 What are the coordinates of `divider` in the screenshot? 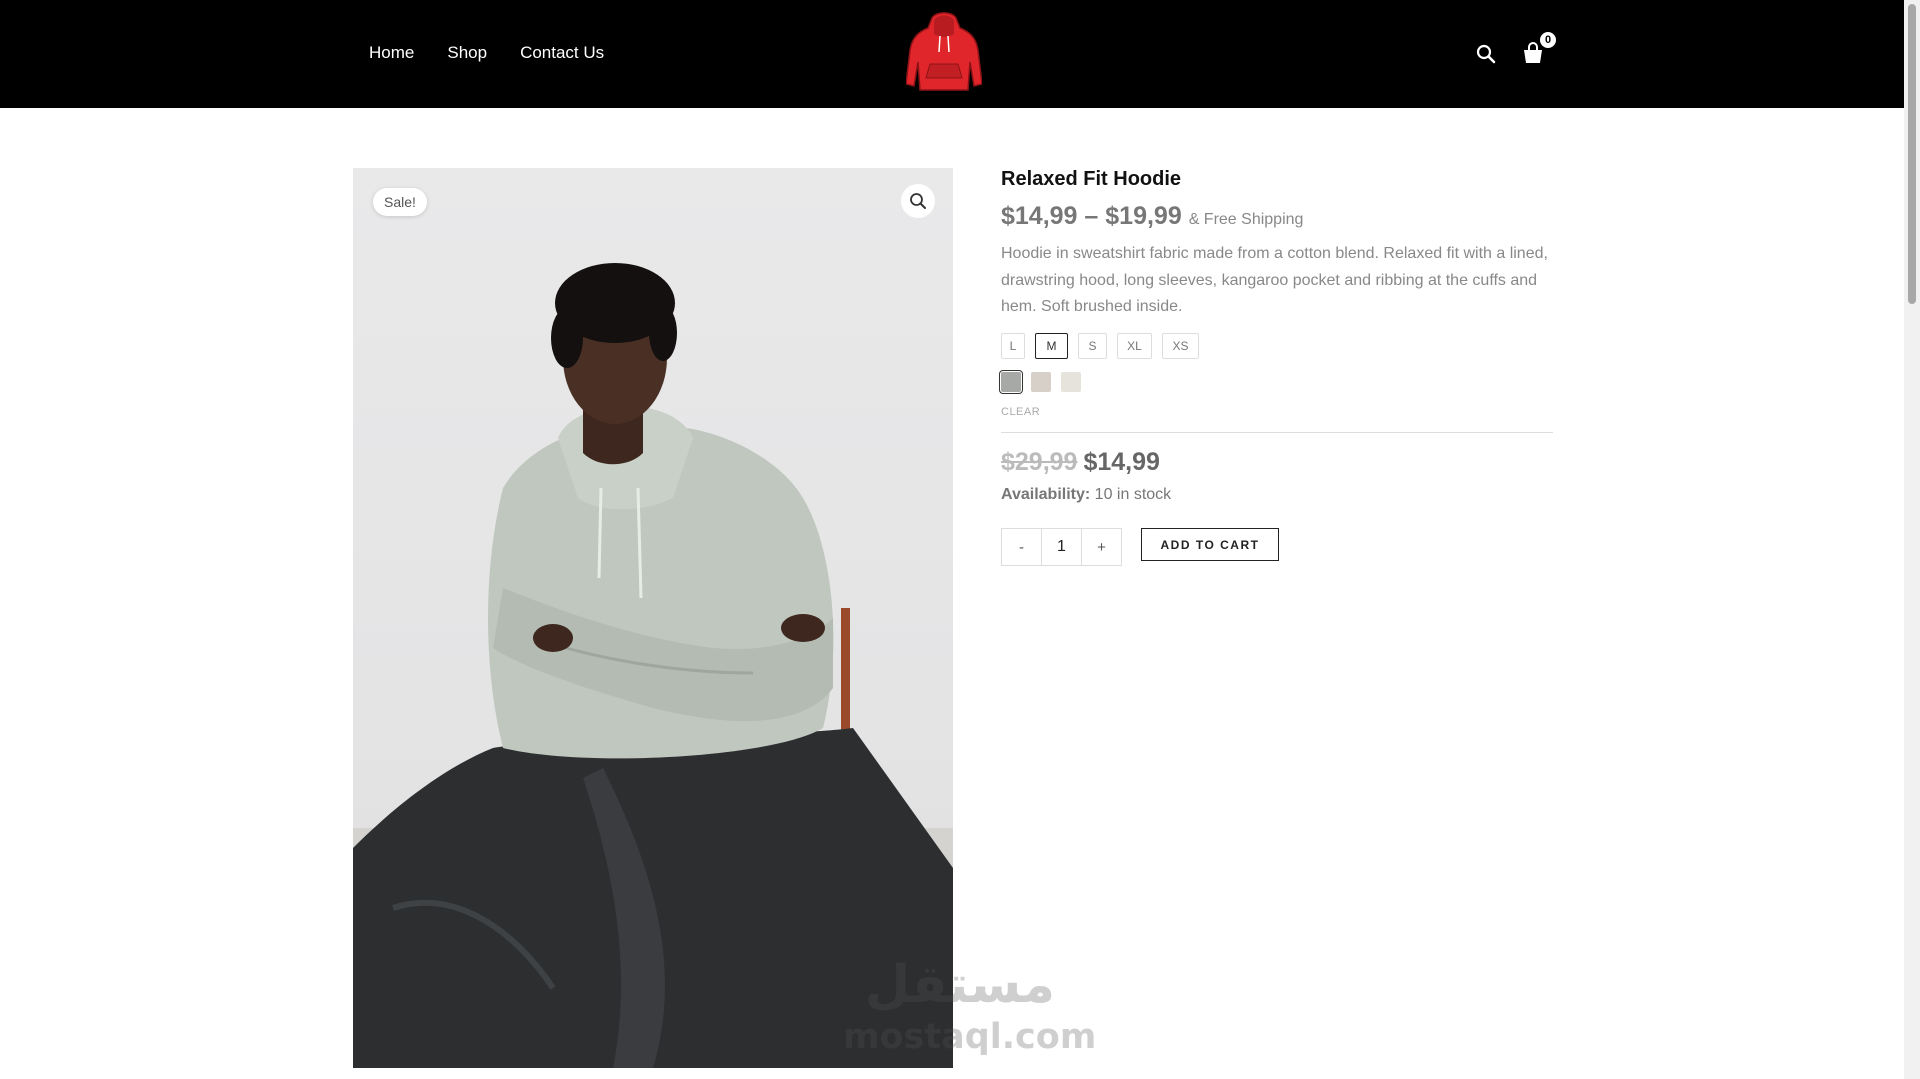 It's located at (1277, 432).